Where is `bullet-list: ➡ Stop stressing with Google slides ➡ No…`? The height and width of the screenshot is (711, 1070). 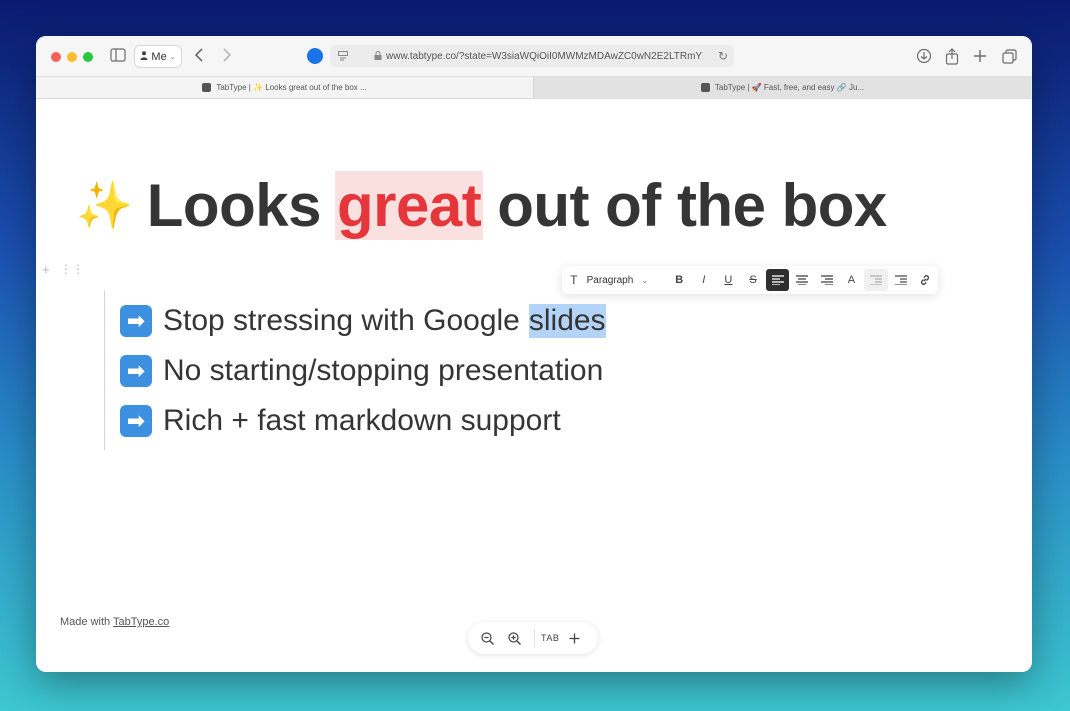 bullet-list: ➡ Stop stressing with Google slides ➡ No… is located at coordinates (384, 370).